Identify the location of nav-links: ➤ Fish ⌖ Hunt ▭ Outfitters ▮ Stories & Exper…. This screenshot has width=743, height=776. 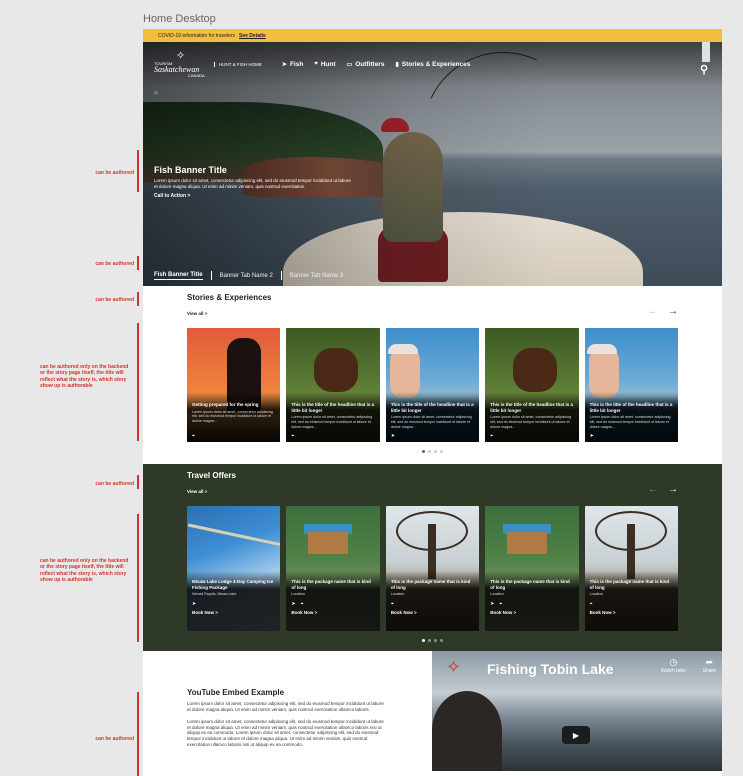
(376, 64).